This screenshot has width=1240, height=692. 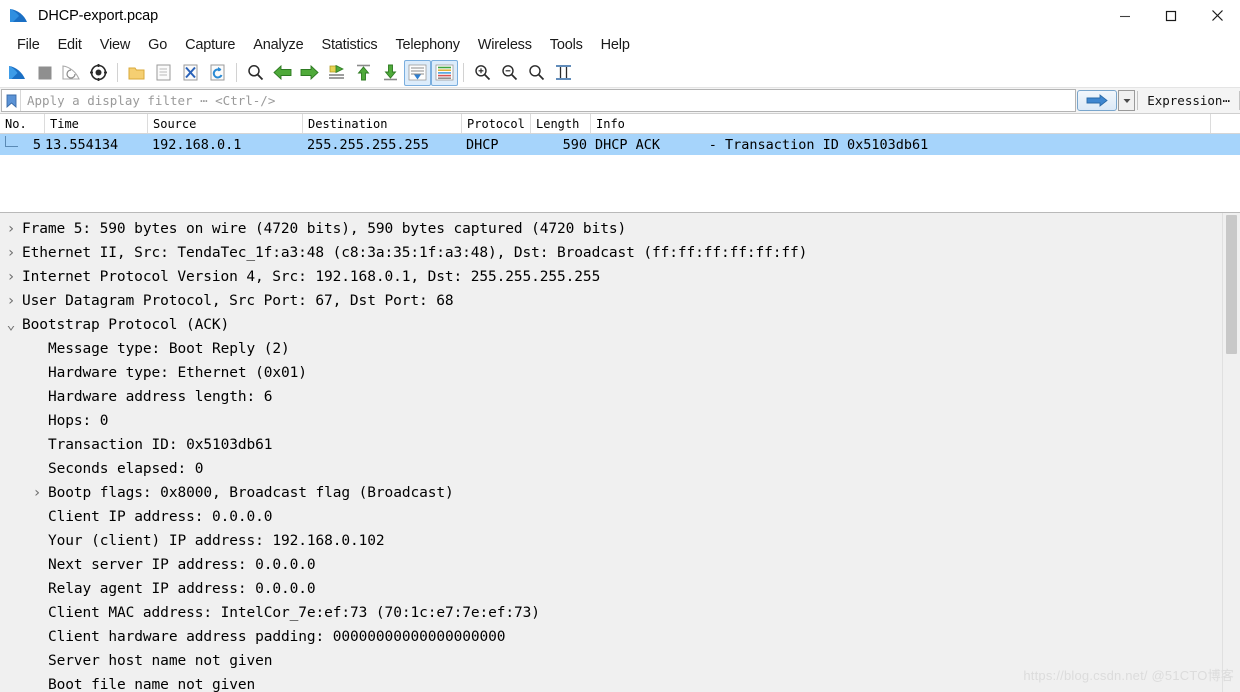 I want to click on menu-telephony: Telephony, so click(x=427, y=45).